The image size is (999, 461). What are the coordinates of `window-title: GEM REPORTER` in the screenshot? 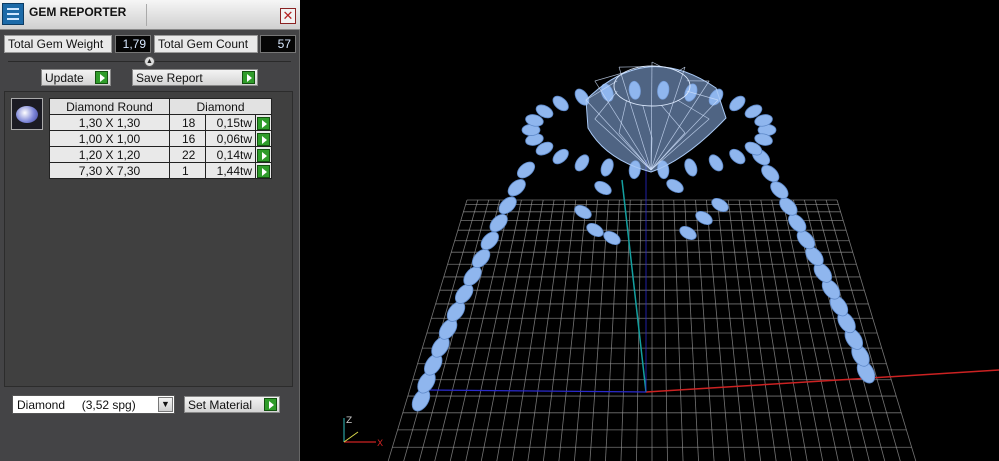 It's located at (78, 12).